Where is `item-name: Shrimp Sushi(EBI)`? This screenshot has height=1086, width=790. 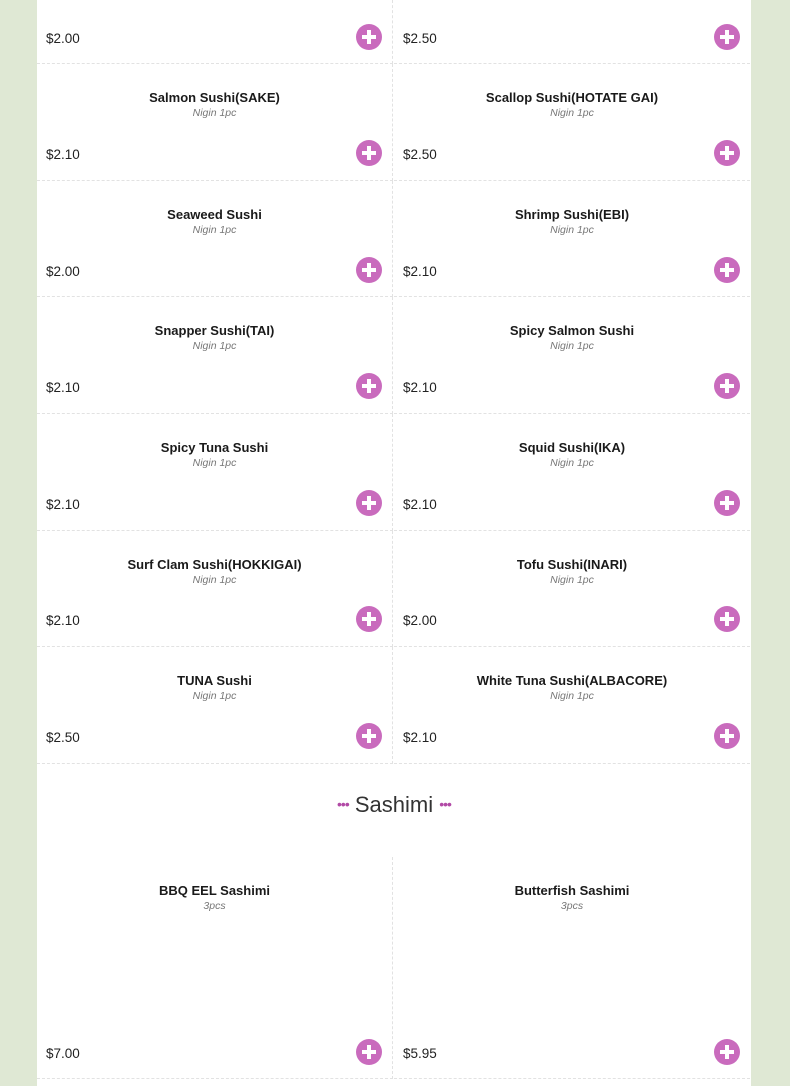 item-name: Shrimp Sushi(EBI) is located at coordinates (572, 214).